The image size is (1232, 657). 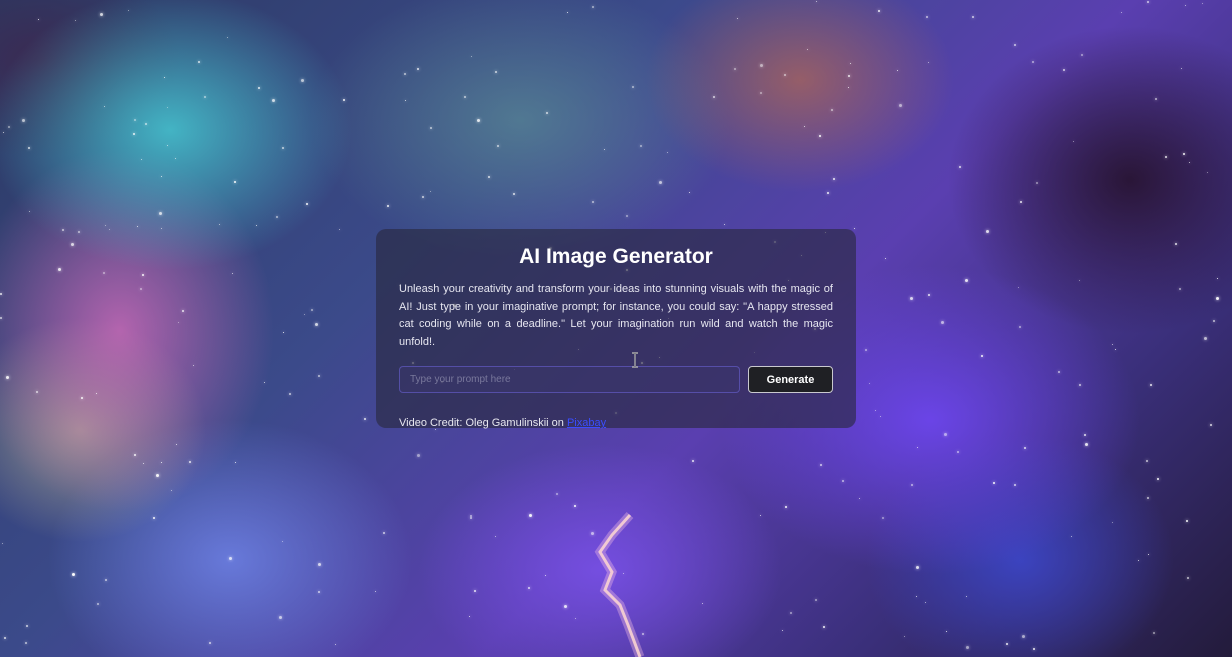 I want to click on credit-link: Pixabay, so click(x=586, y=423).